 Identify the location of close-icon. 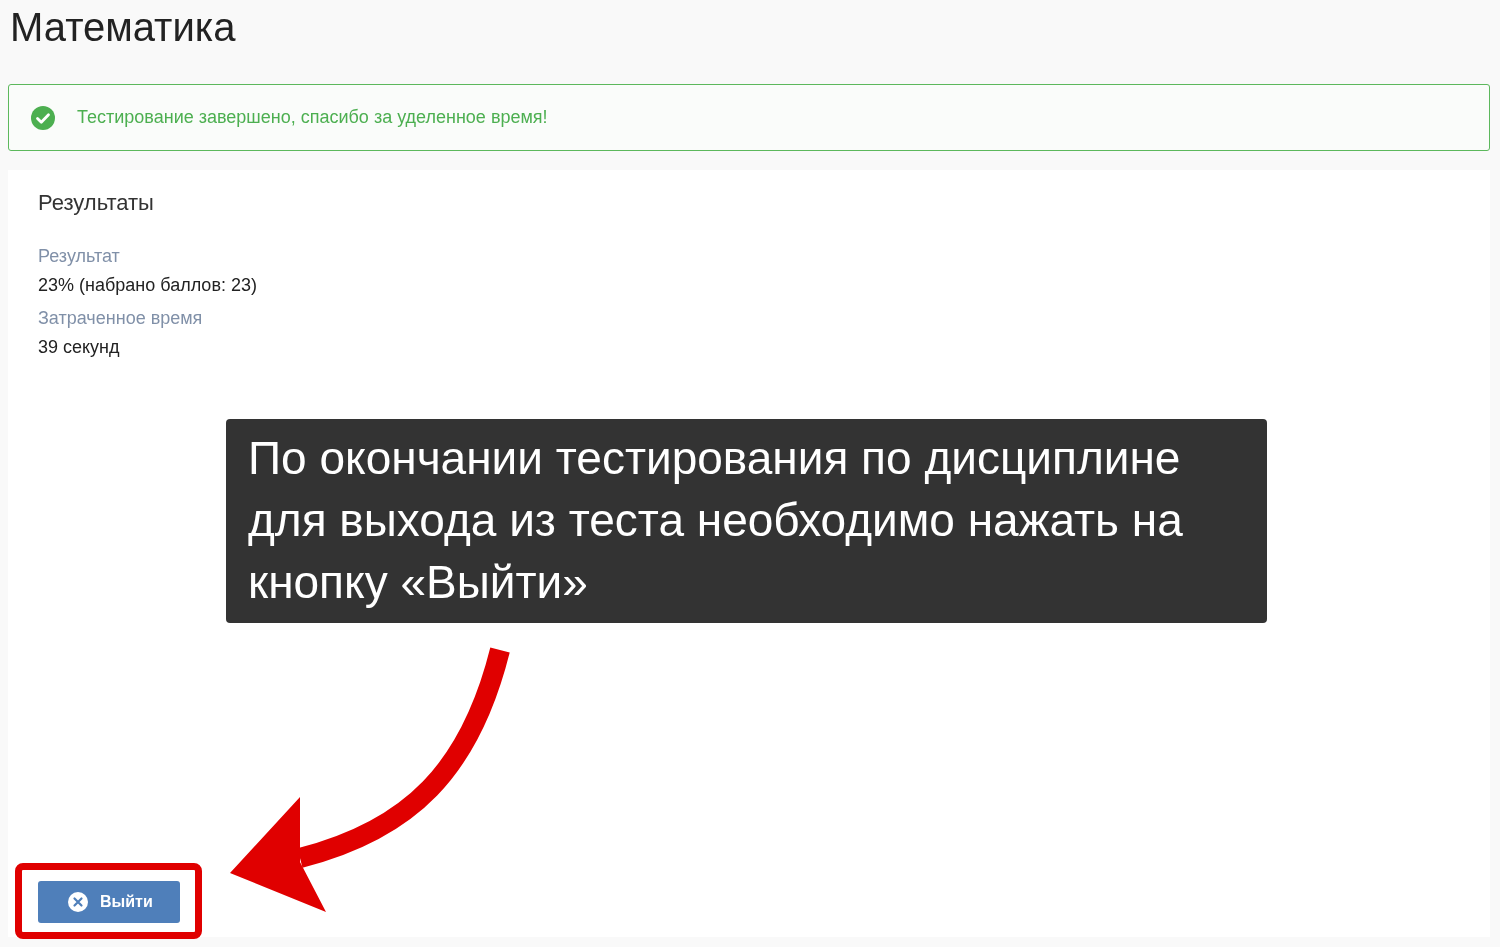
(78, 902).